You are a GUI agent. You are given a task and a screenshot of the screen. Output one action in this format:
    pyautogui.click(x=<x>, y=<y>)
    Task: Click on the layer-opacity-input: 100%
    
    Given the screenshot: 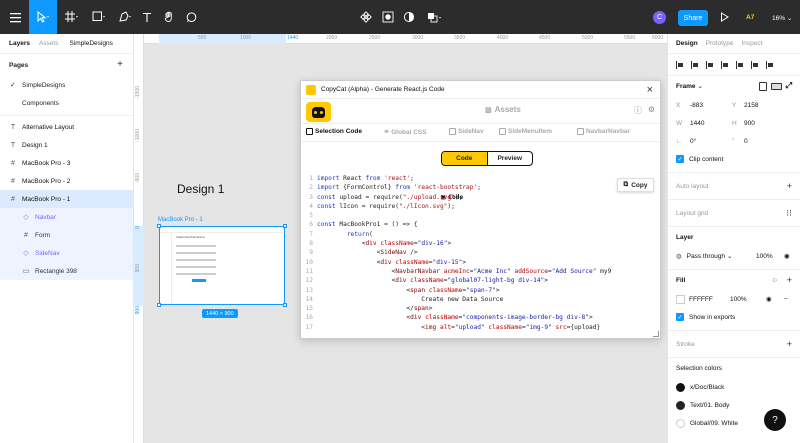 What is the action you would take?
    pyautogui.click(x=764, y=256)
    